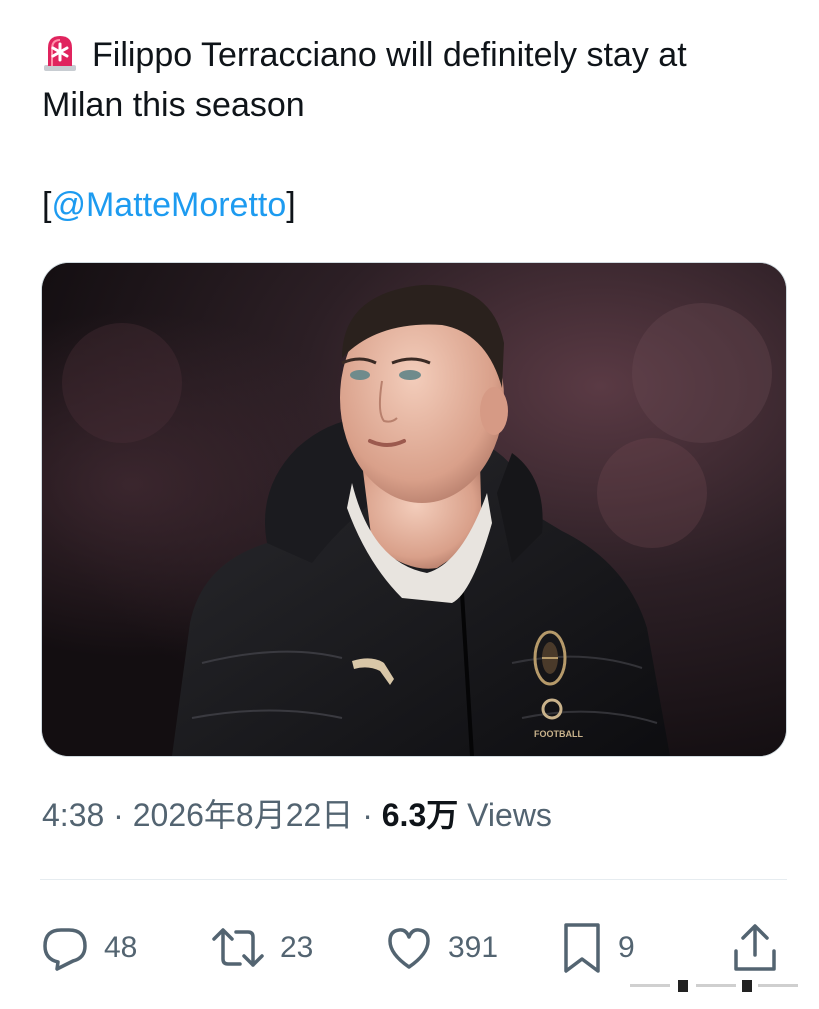 The height and width of the screenshot is (1009, 819). I want to click on tweet-meta: 4:38 · 2026年8月22日 · 6.3万 Views, so click(297, 815).